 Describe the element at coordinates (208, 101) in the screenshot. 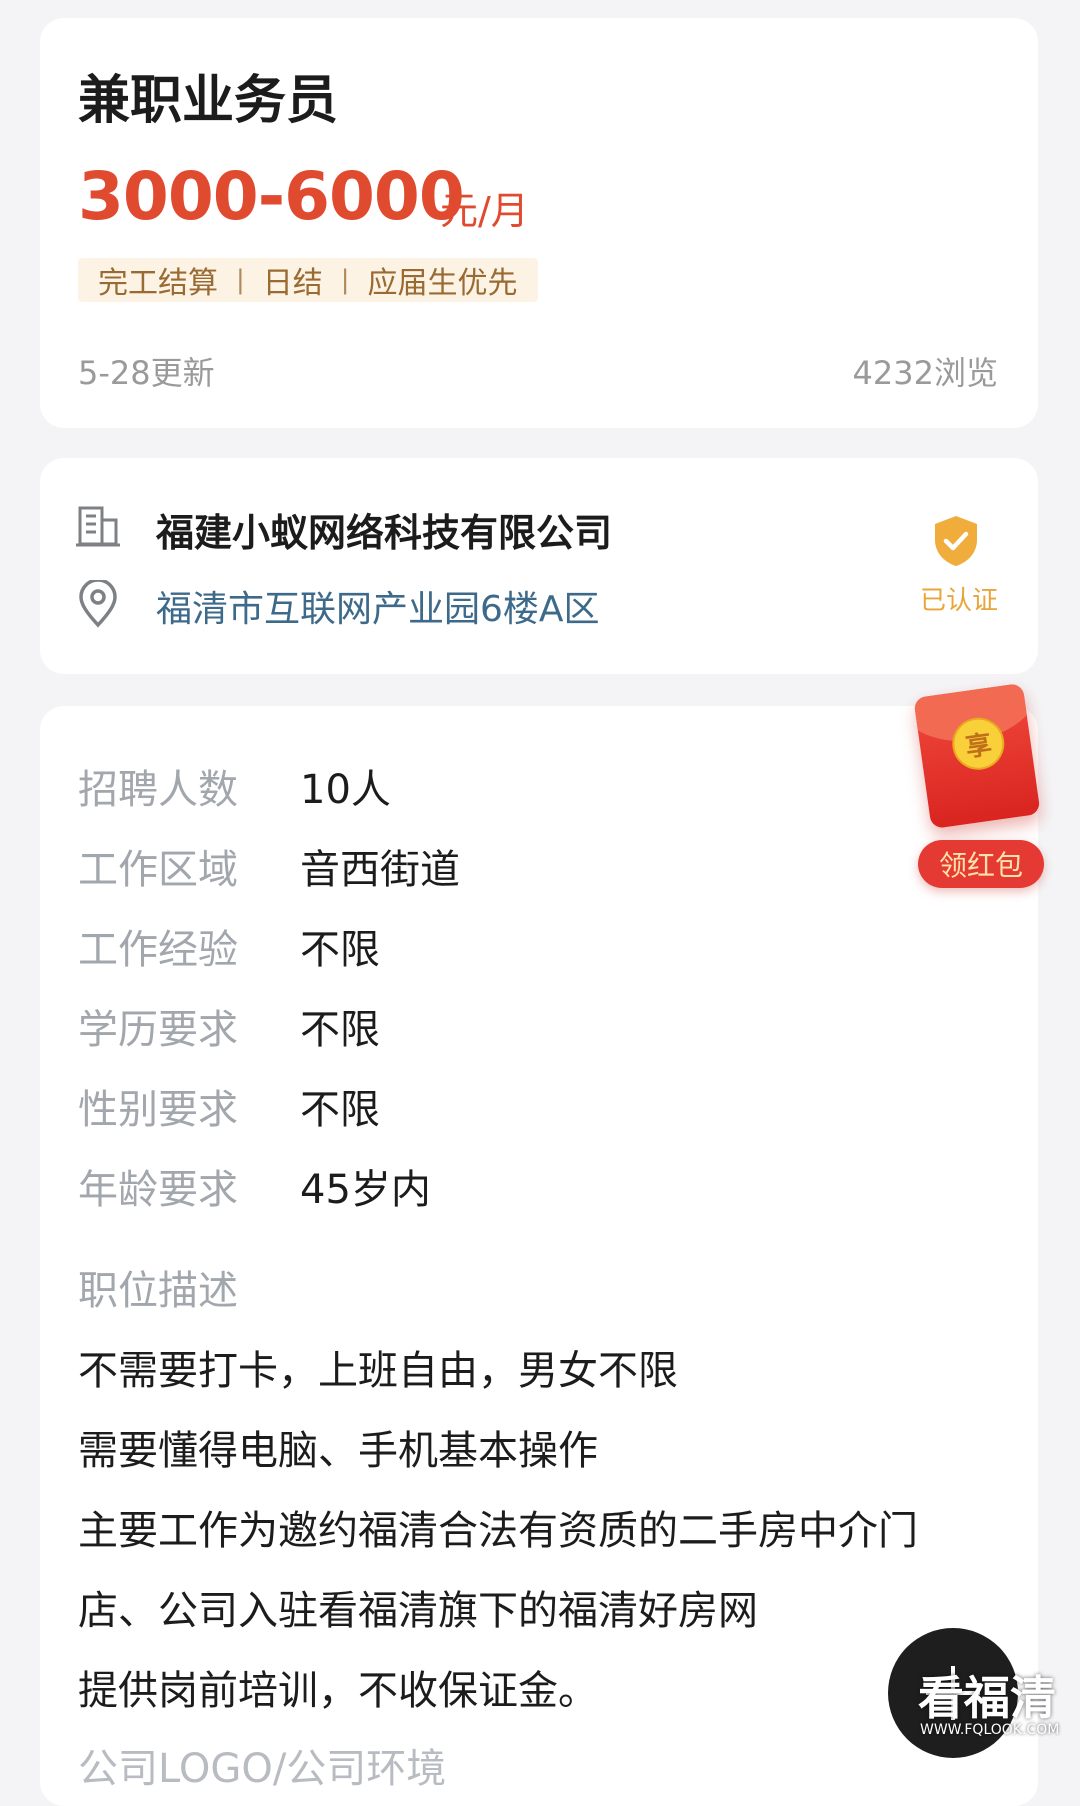

I see `job-title: 兼职业务员` at that location.